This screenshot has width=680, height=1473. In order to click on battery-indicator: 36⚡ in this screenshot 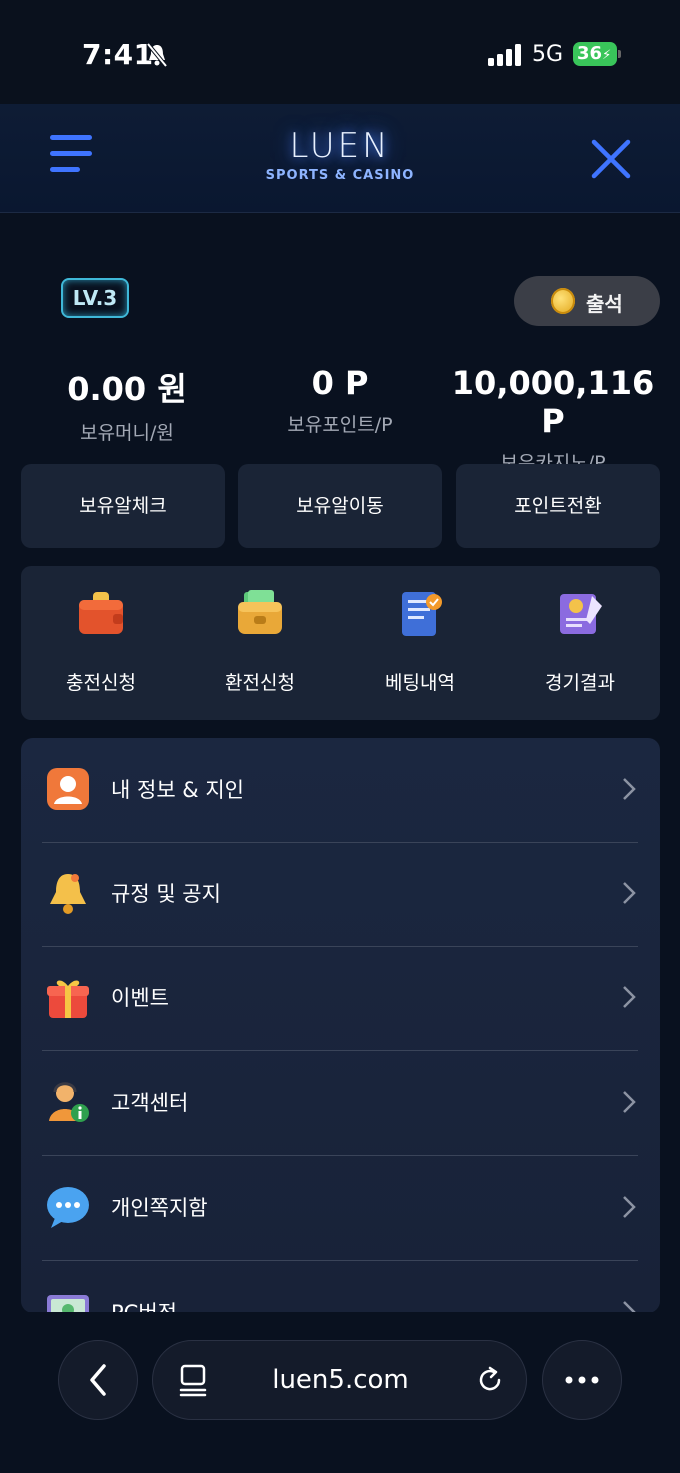, I will do `click(595, 54)`.